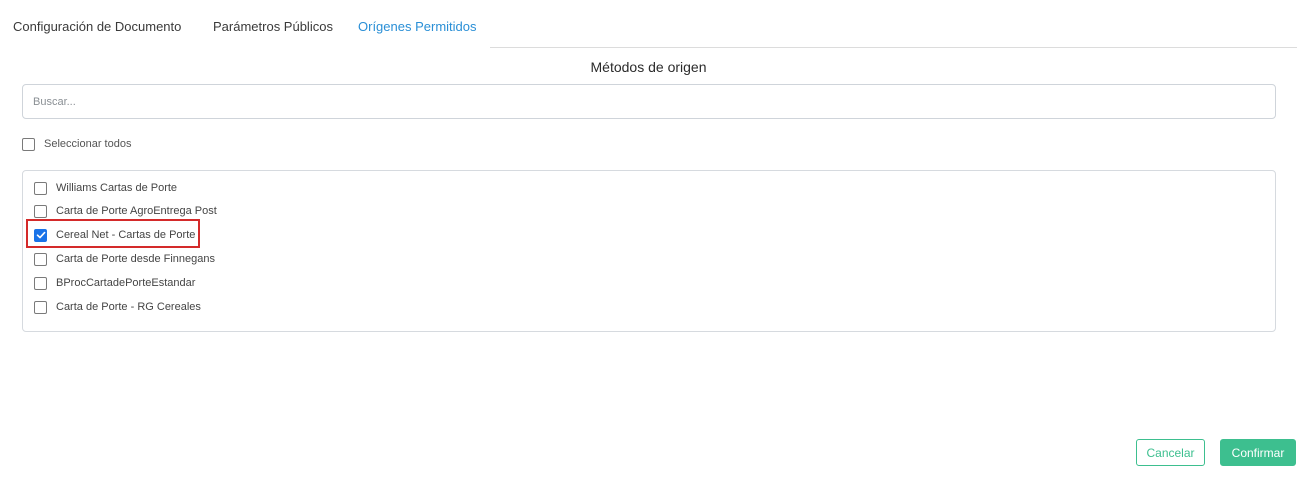 The height and width of the screenshot is (487, 1311). I want to click on item-label: Carta de Porte AgroEntrega Post, so click(136, 211).